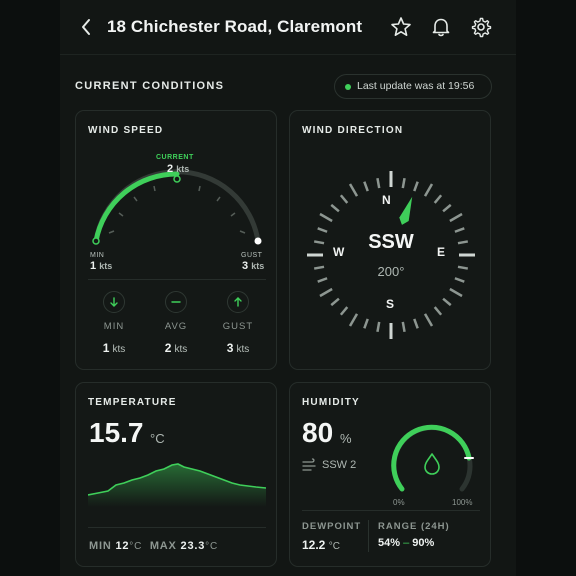 This screenshot has height=576, width=576. I want to click on stat-gust-label: GUST, so click(238, 326).